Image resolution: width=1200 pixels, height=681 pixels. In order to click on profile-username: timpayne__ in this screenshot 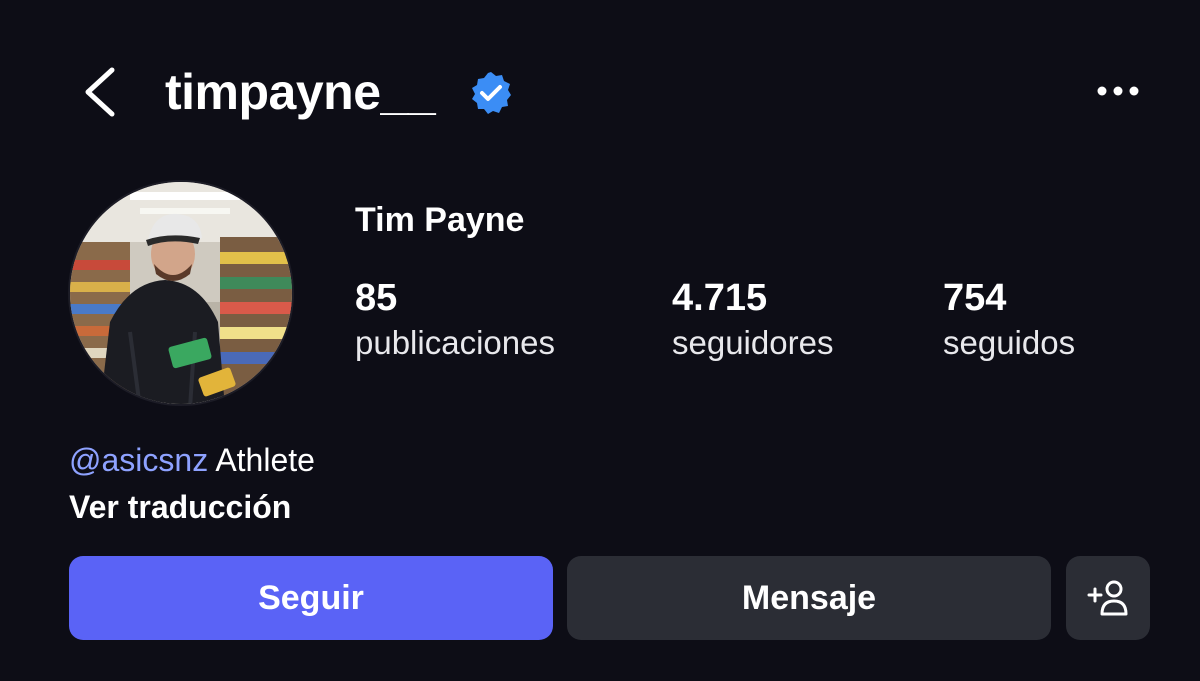, I will do `click(300, 92)`.